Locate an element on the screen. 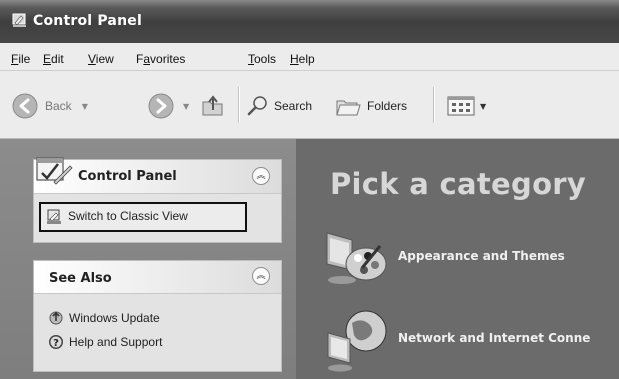 The image size is (619, 379). folders-button: Folders is located at coordinates (371, 106).